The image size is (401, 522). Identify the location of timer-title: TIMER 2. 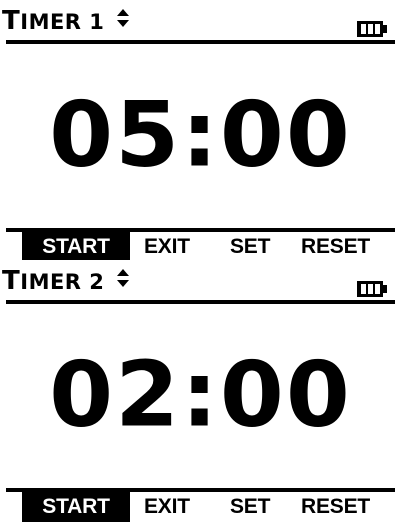
(66, 281).